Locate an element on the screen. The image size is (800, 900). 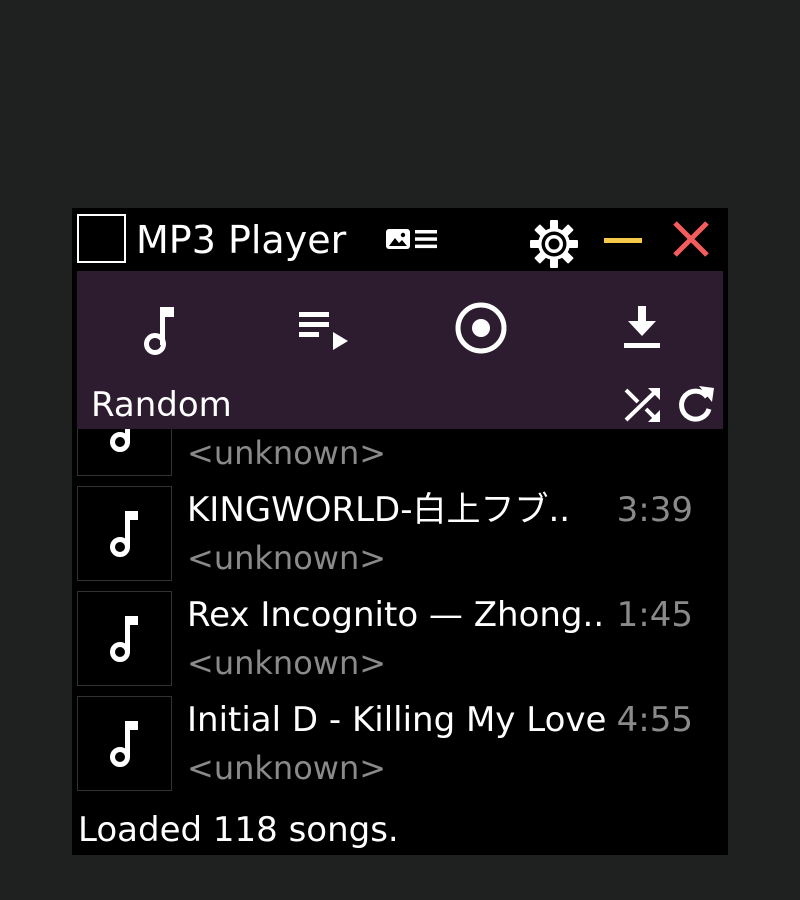
toolbar: Random is located at coordinates (400, 350).